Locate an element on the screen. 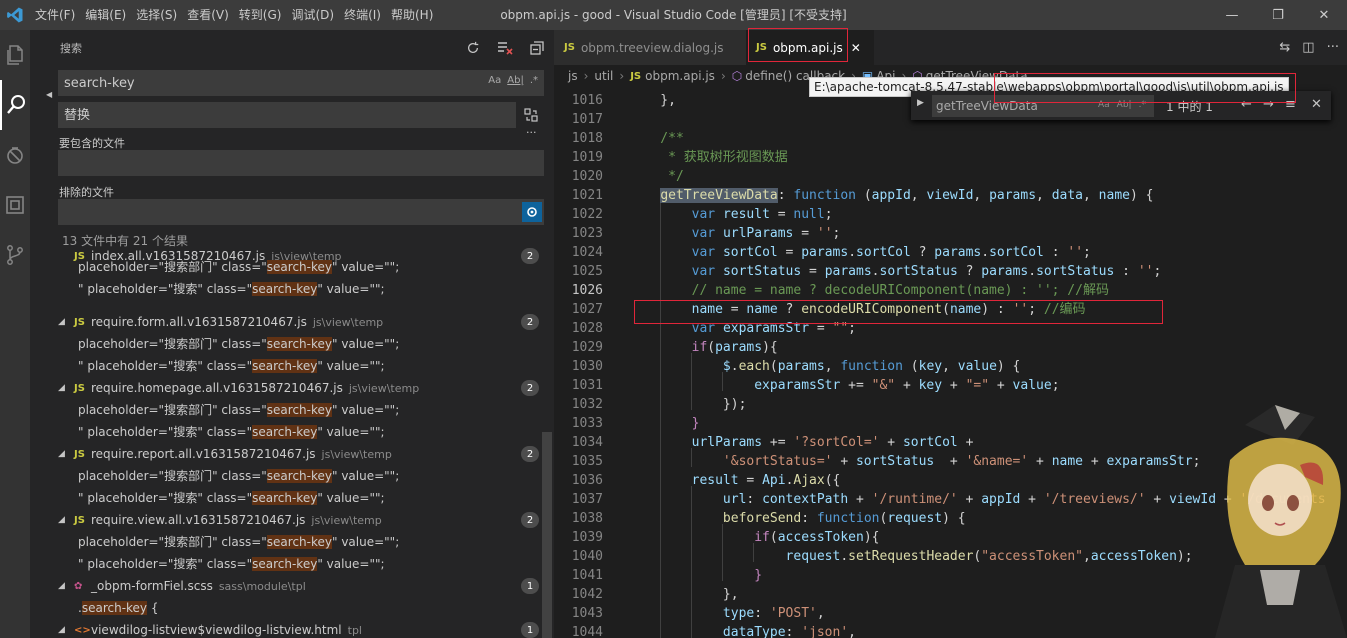 This screenshot has height=638, width=1347. line-number: 1017 is located at coordinates (587, 119).